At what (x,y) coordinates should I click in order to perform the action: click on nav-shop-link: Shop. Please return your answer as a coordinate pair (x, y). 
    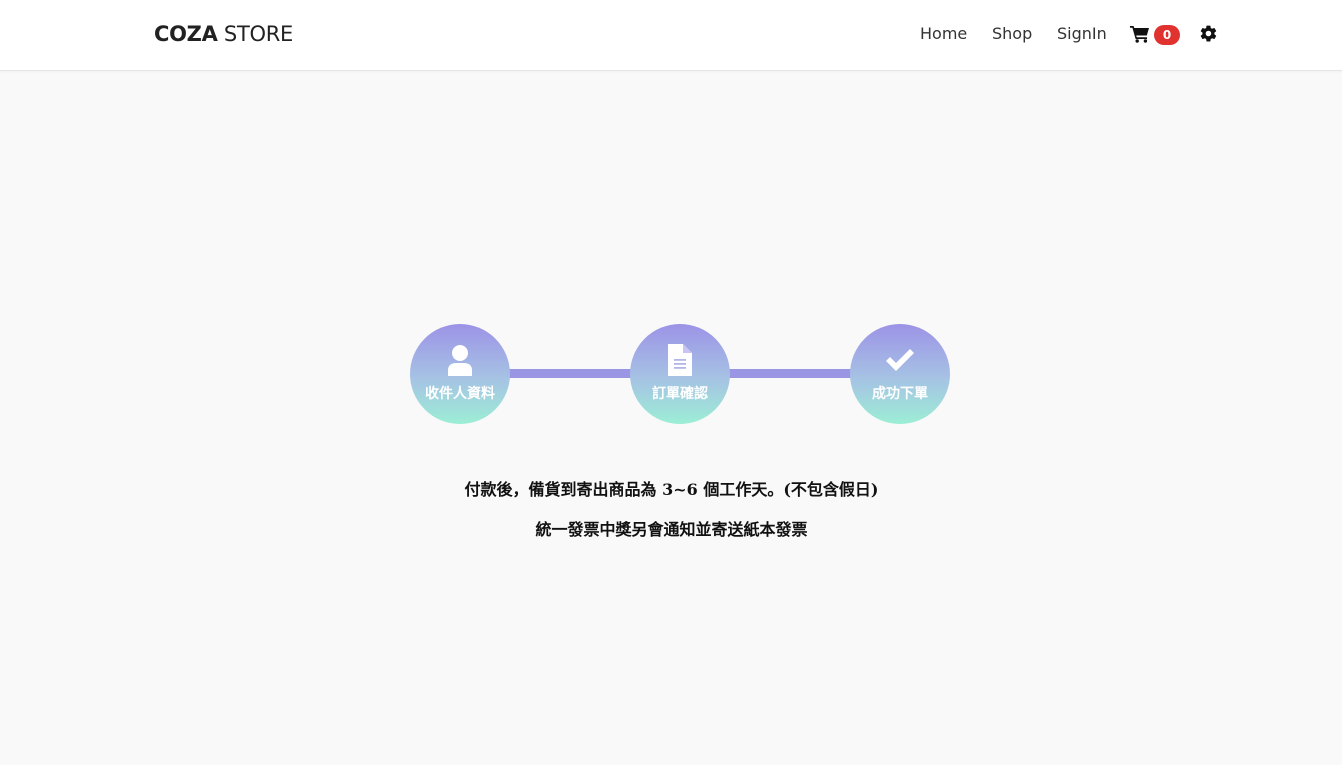
    Looking at the image, I should click on (1012, 33).